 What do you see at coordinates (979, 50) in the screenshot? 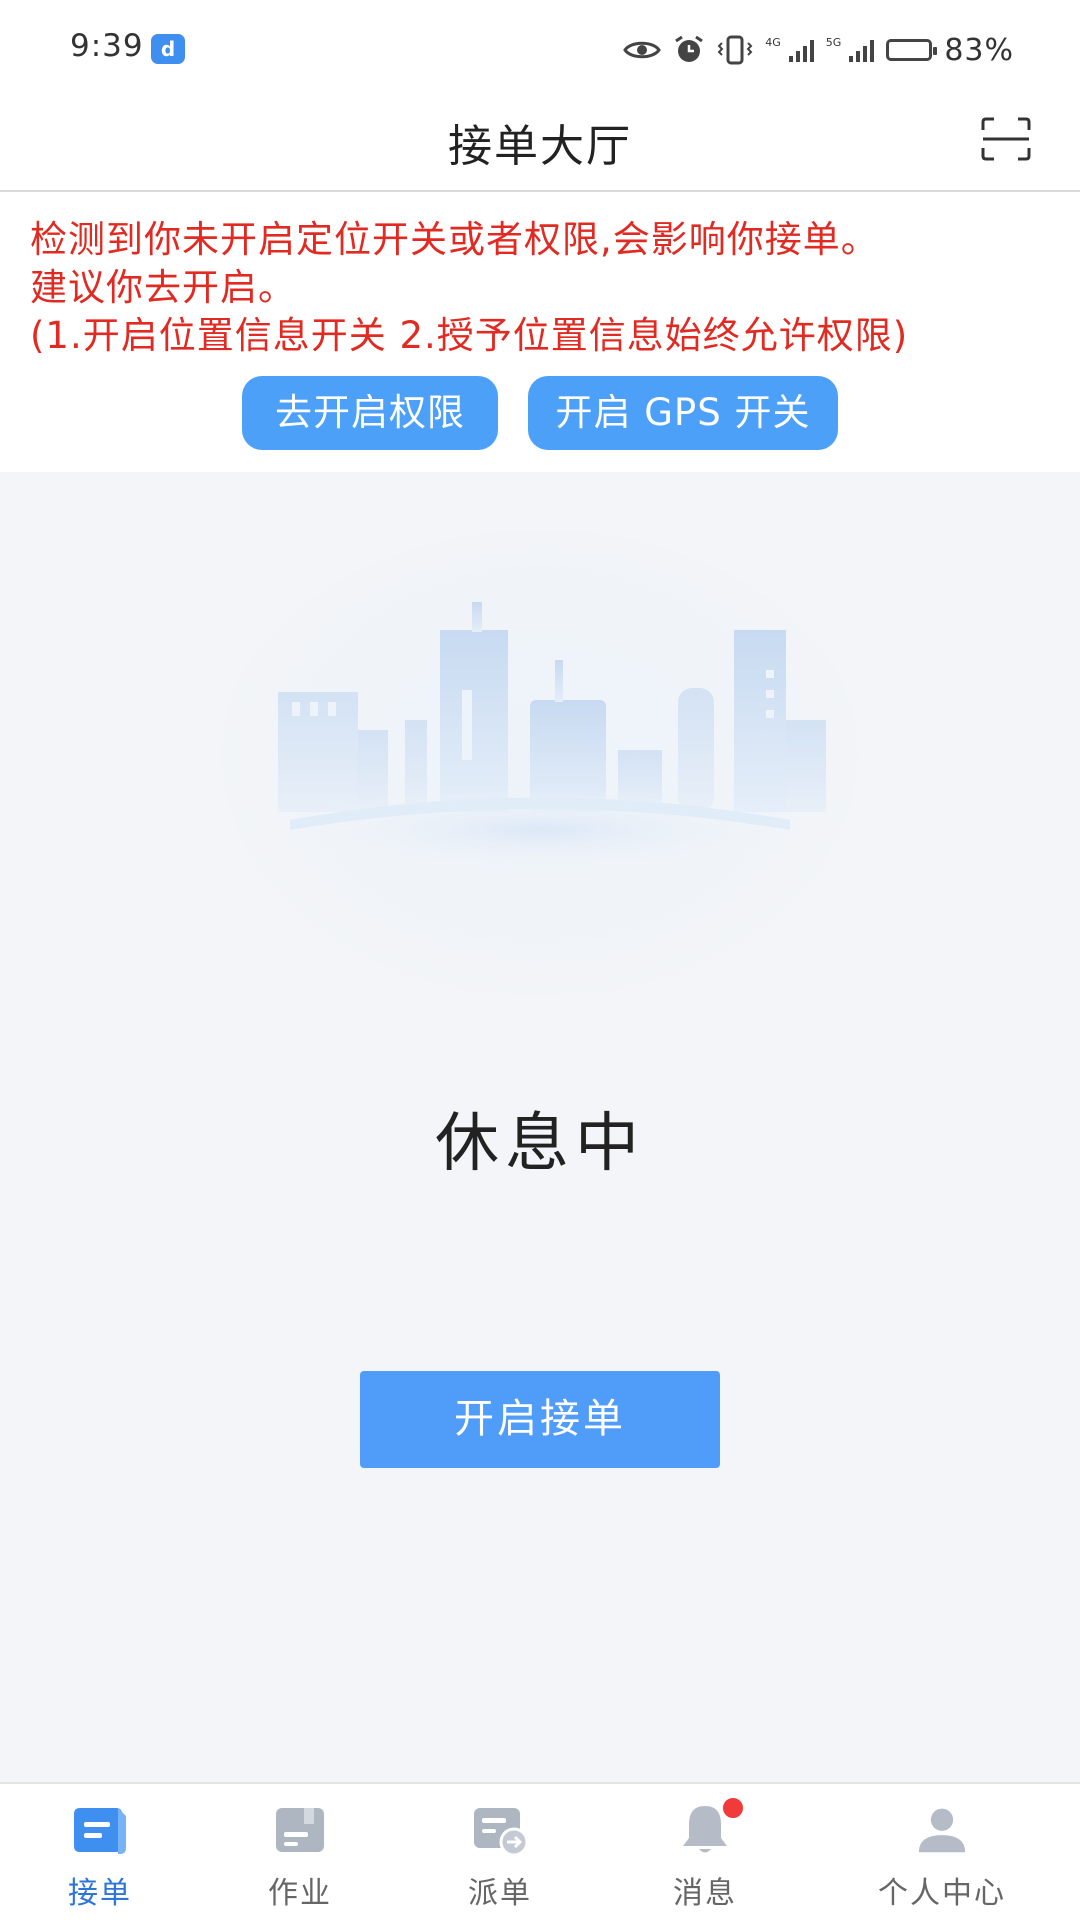
I see `battery-percentage: 83%` at bounding box center [979, 50].